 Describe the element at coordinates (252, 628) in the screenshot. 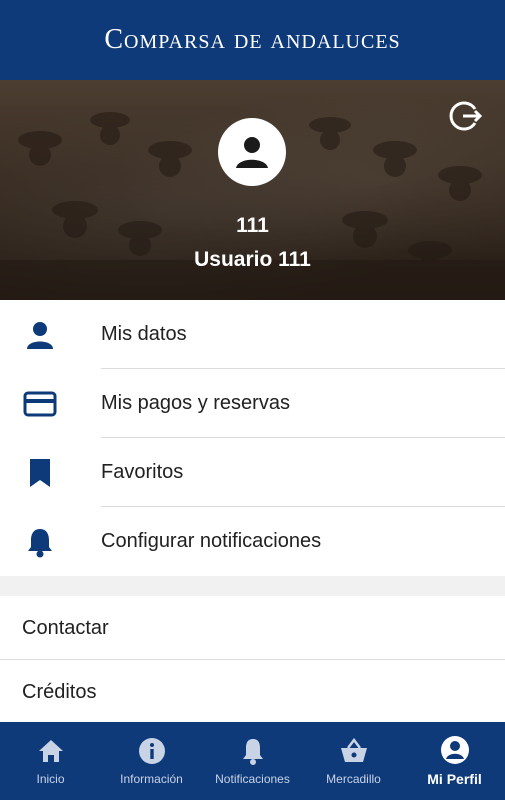

I see `menu-item-contactar: Contactar` at that location.